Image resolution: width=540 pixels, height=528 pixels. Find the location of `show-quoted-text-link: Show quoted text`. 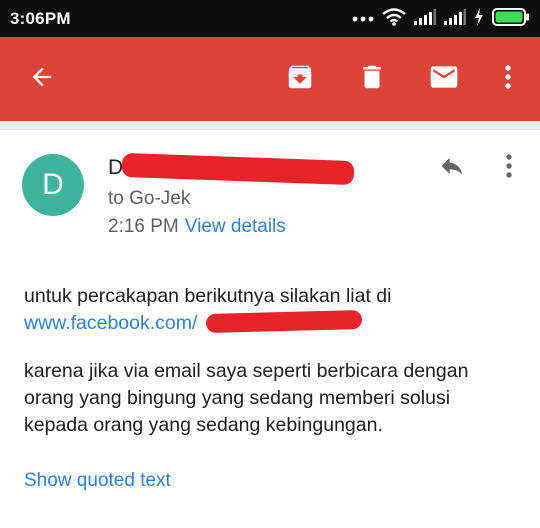

show-quoted-text-link: Show quoted text is located at coordinates (97, 481).